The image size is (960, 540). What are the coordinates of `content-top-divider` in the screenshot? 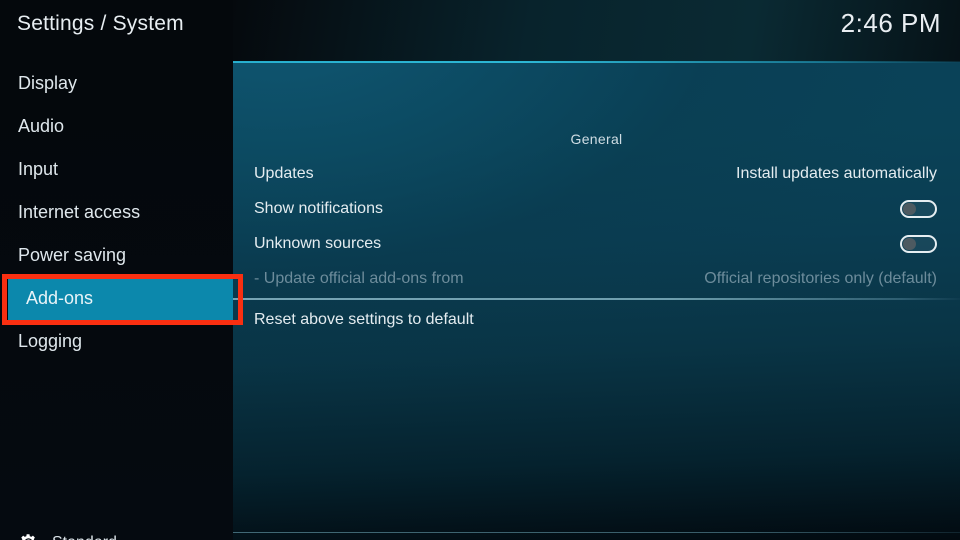 It's located at (596, 62).